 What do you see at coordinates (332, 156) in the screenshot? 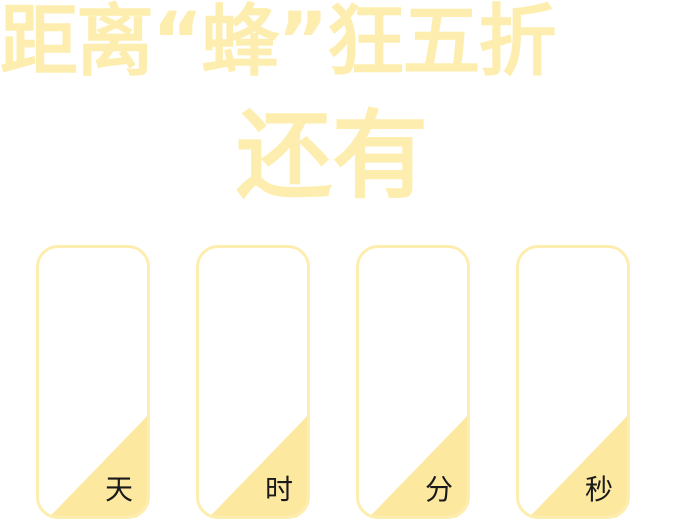
I see `countdown-subheadline: 还有` at bounding box center [332, 156].